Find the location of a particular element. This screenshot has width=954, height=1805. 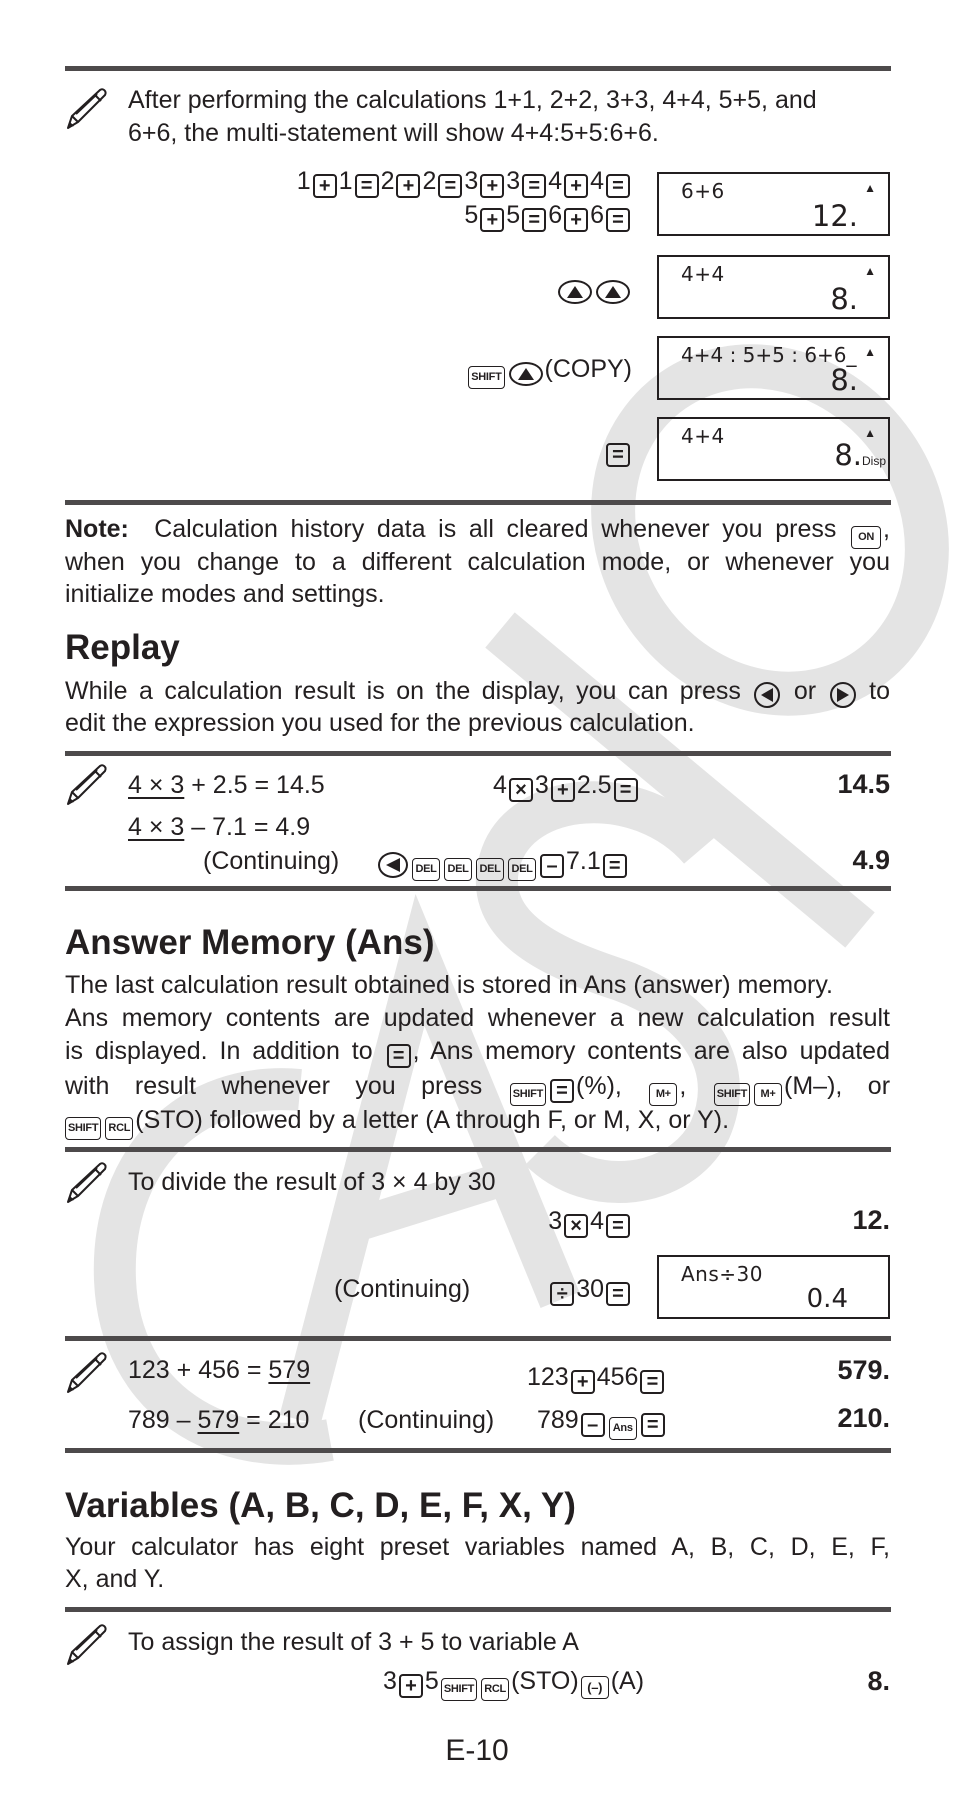

key-sequence-step1-row2: 5 +5 = 6 +6 = is located at coordinates (548, 215).